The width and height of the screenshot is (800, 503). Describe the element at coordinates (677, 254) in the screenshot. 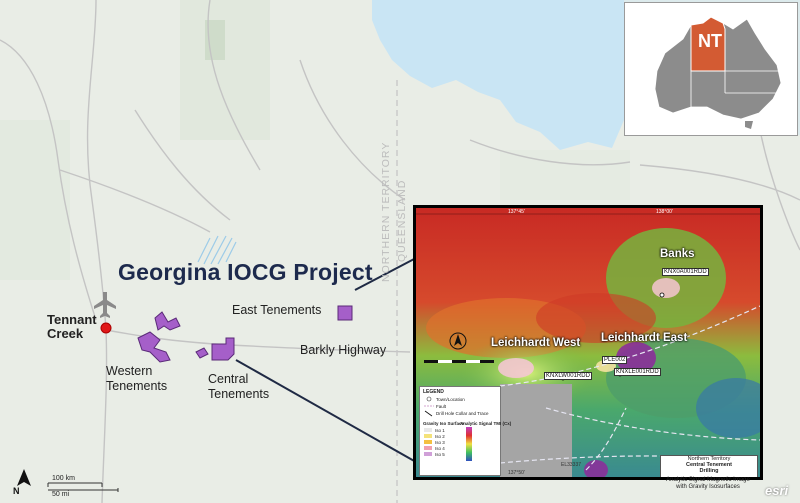

I see `banks-label: Banks` at that location.